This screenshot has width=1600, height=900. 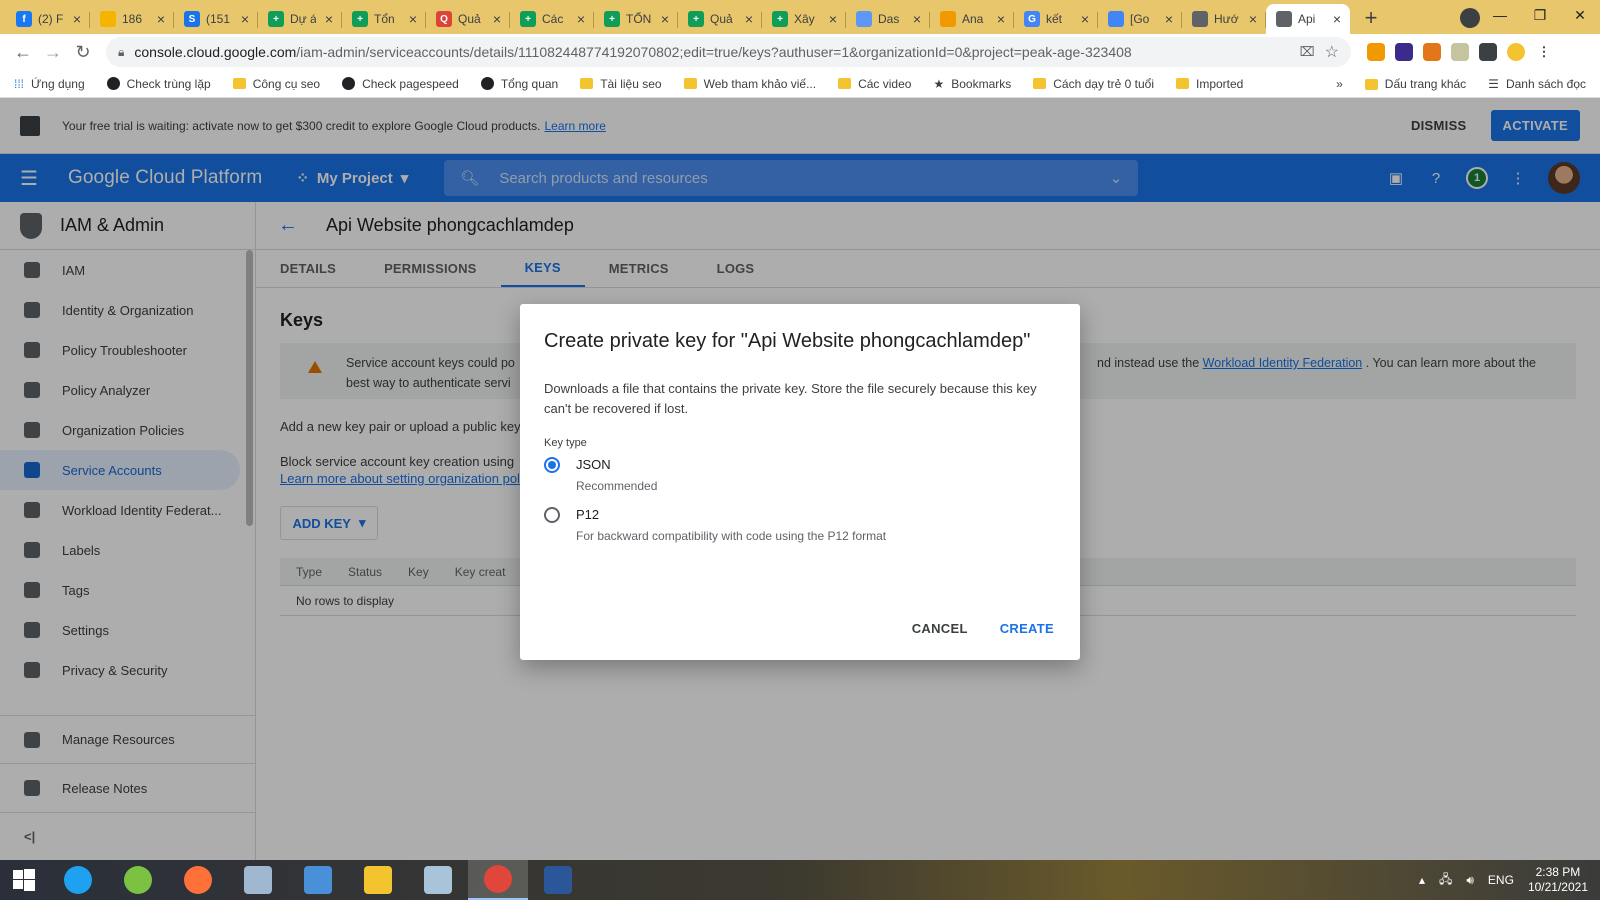 I want to click on taskbar-chrome-icon, so click(x=498, y=880).